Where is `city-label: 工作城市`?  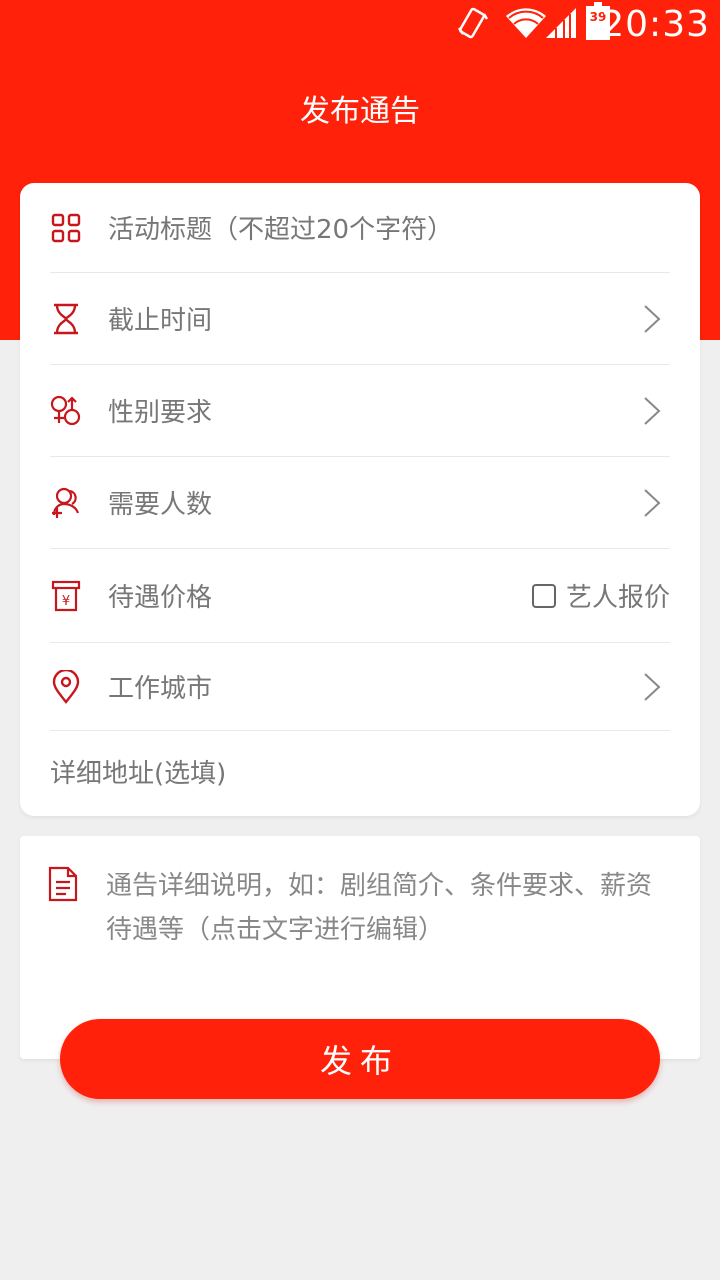
city-label: 工作城市 is located at coordinates (160, 689).